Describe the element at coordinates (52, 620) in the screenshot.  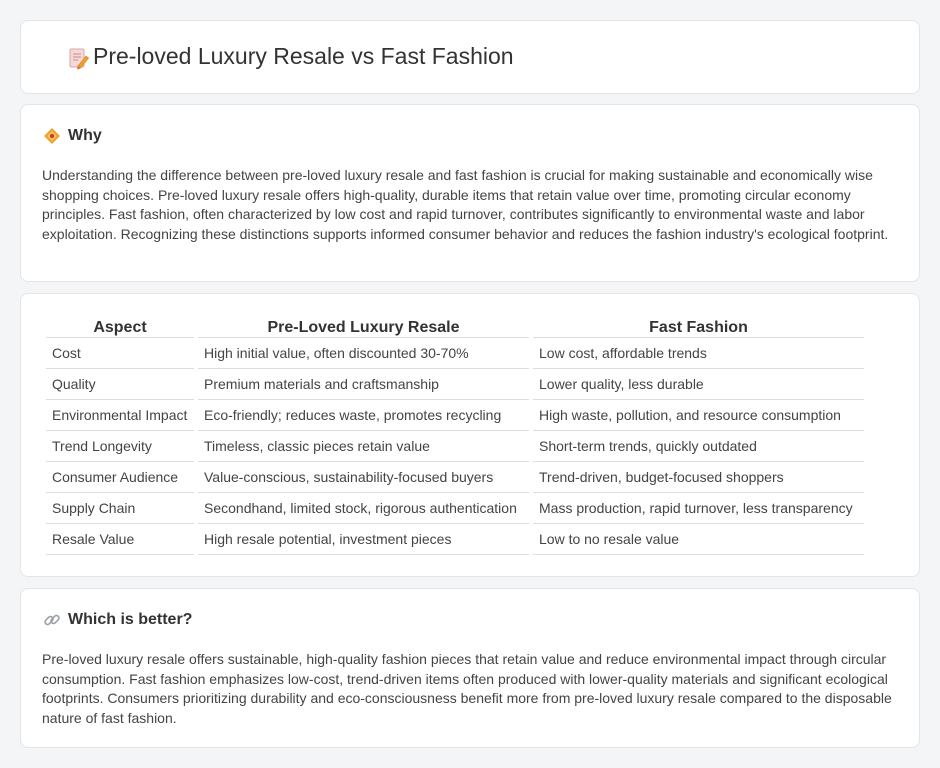
I see `link-icon` at that location.